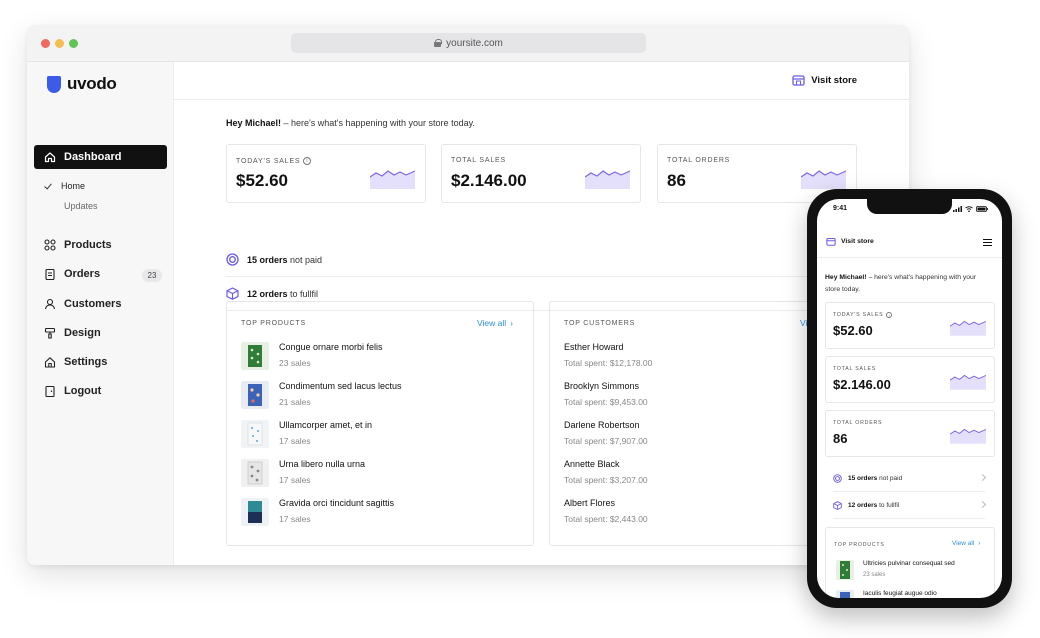 Image resolution: width=1040 pixels, height=638 pixels. Describe the element at coordinates (862, 384) in the screenshot. I see `stat-value: $2.146.00` at that location.